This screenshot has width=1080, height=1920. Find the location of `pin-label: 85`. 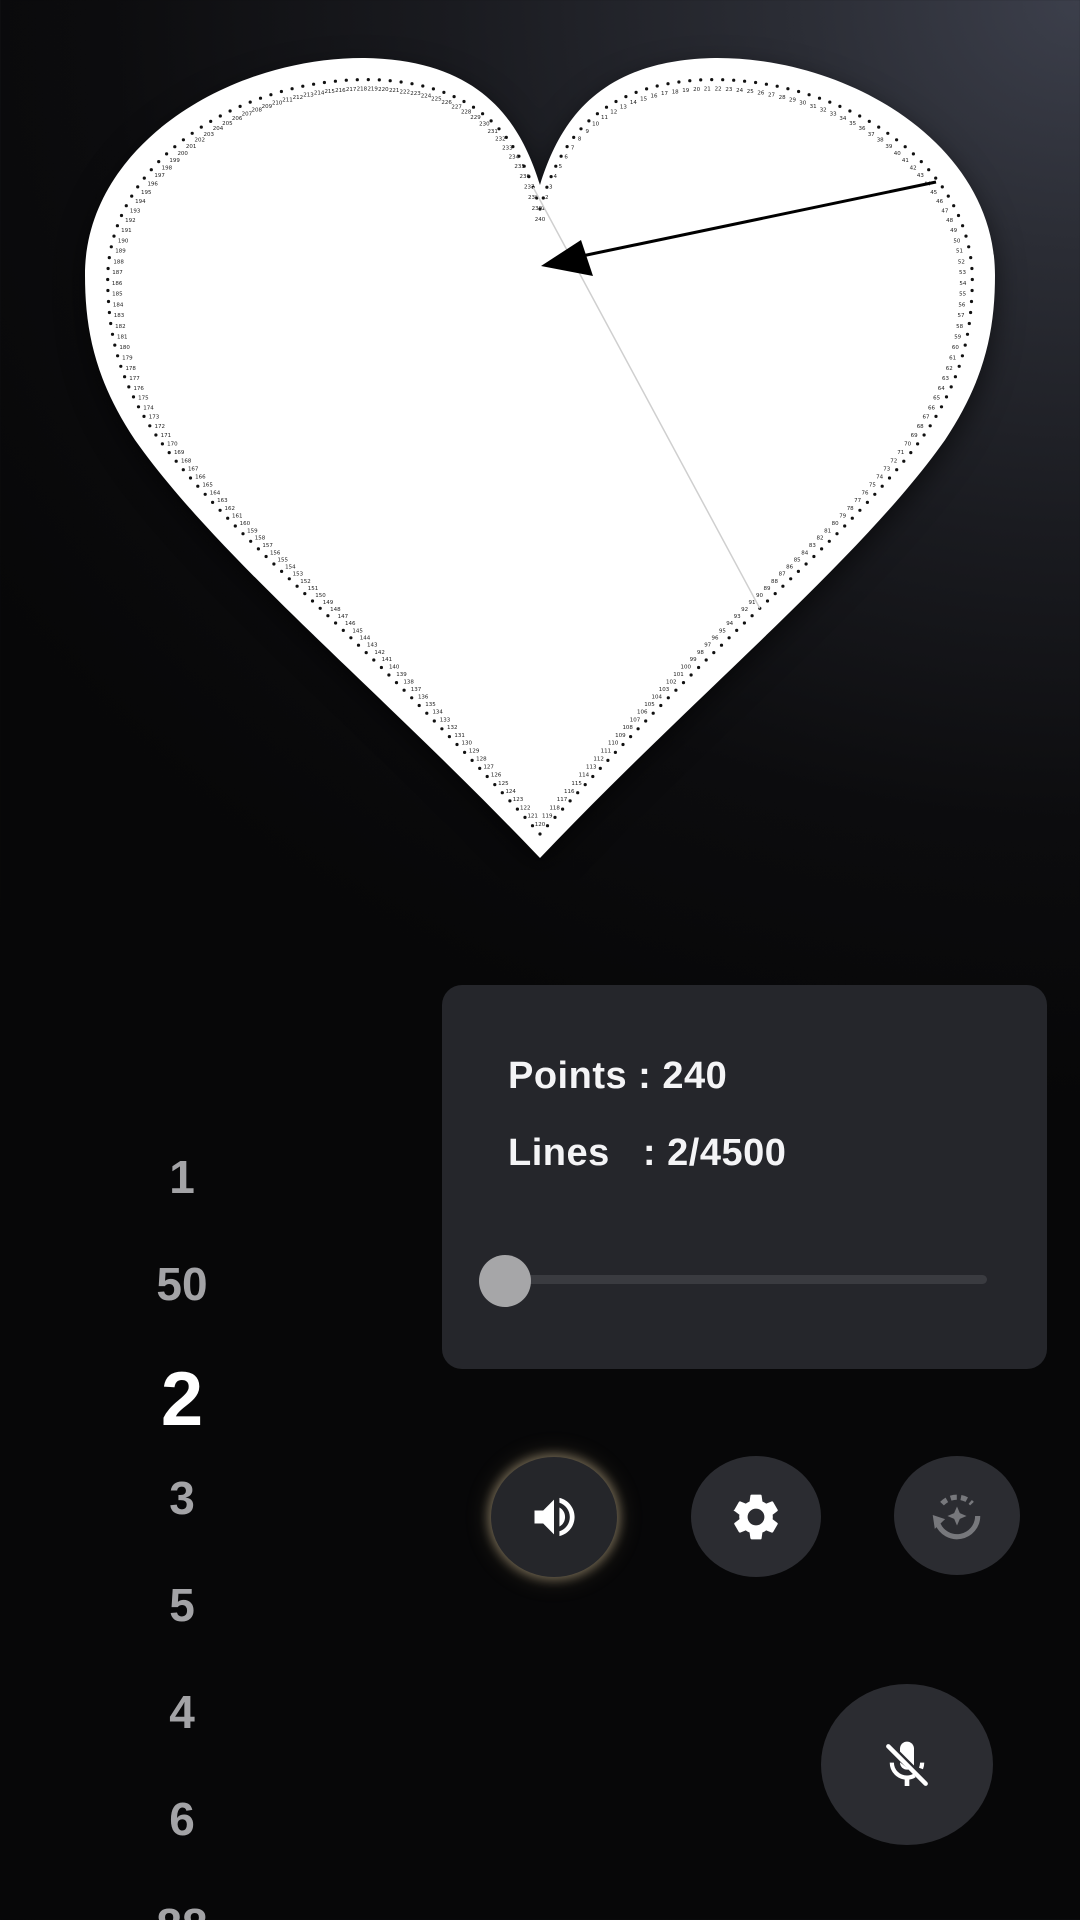

pin-label: 85 is located at coordinates (797, 561).